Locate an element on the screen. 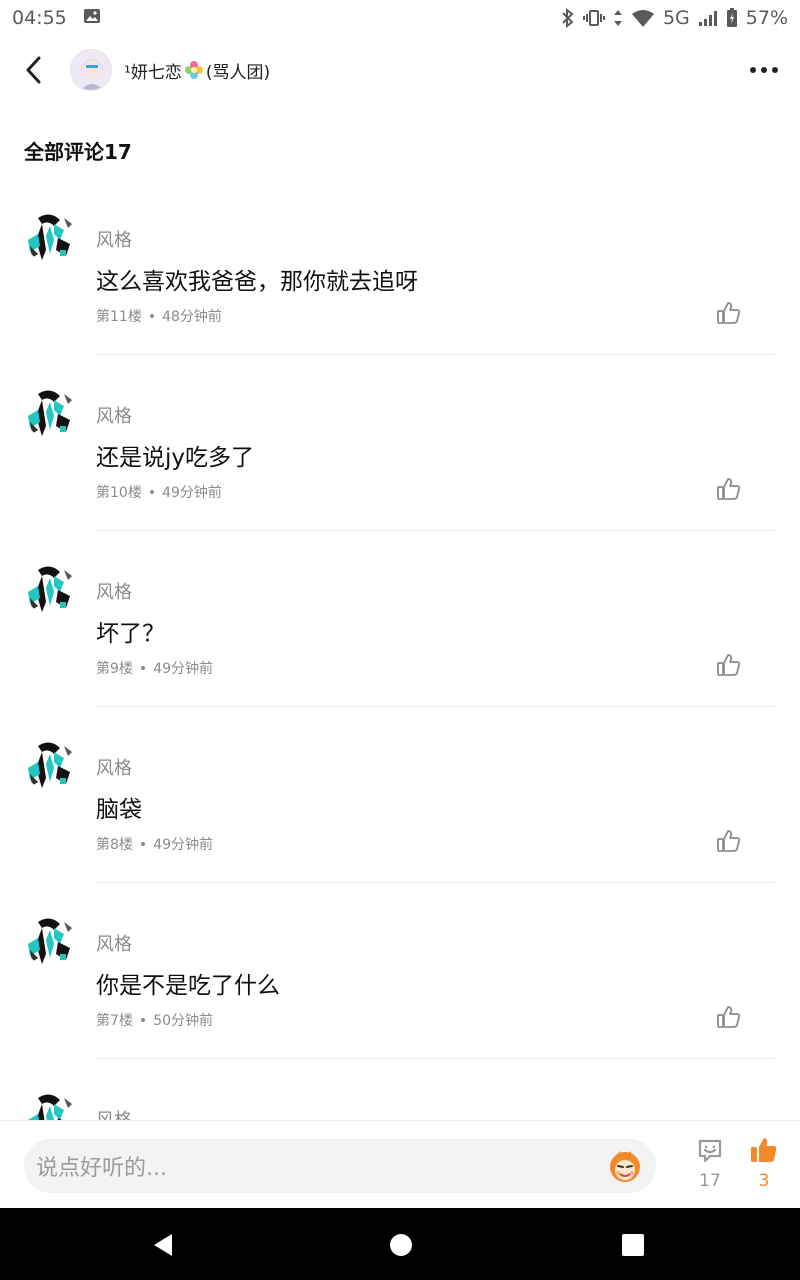 This screenshot has height=1280, width=800. comment-text: 还是说jy吃多了 is located at coordinates (175, 458).